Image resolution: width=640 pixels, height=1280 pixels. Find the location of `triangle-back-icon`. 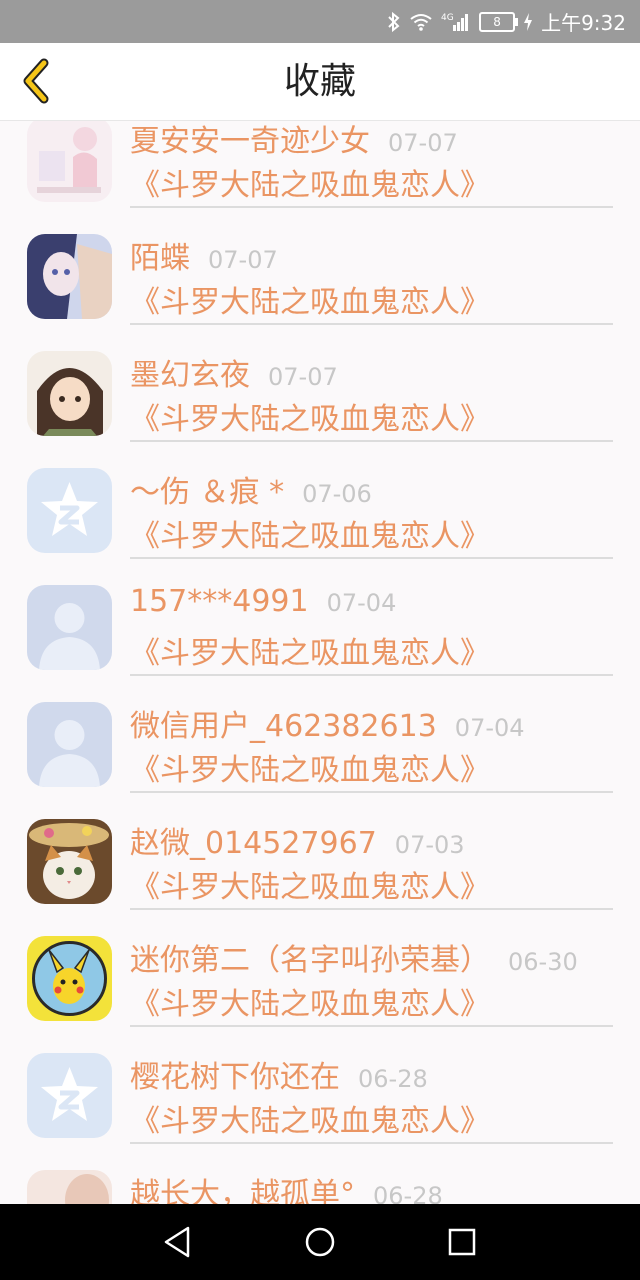

triangle-back-icon is located at coordinates (177, 1242).